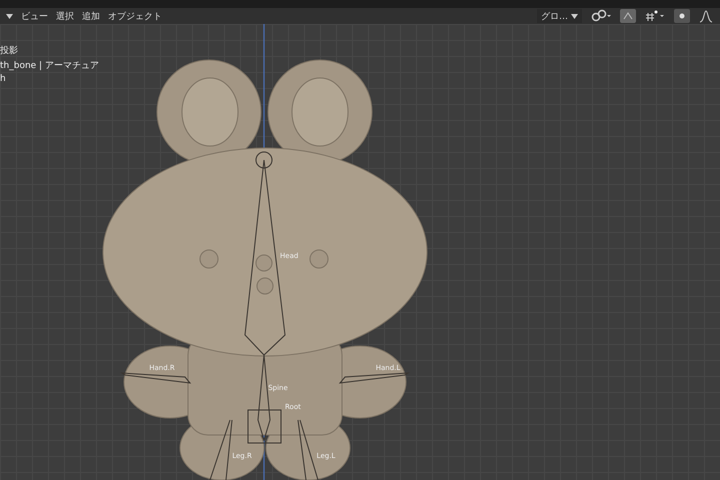 Image resolution: width=720 pixels, height=480 pixels. I want to click on snap-icon, so click(628, 16).